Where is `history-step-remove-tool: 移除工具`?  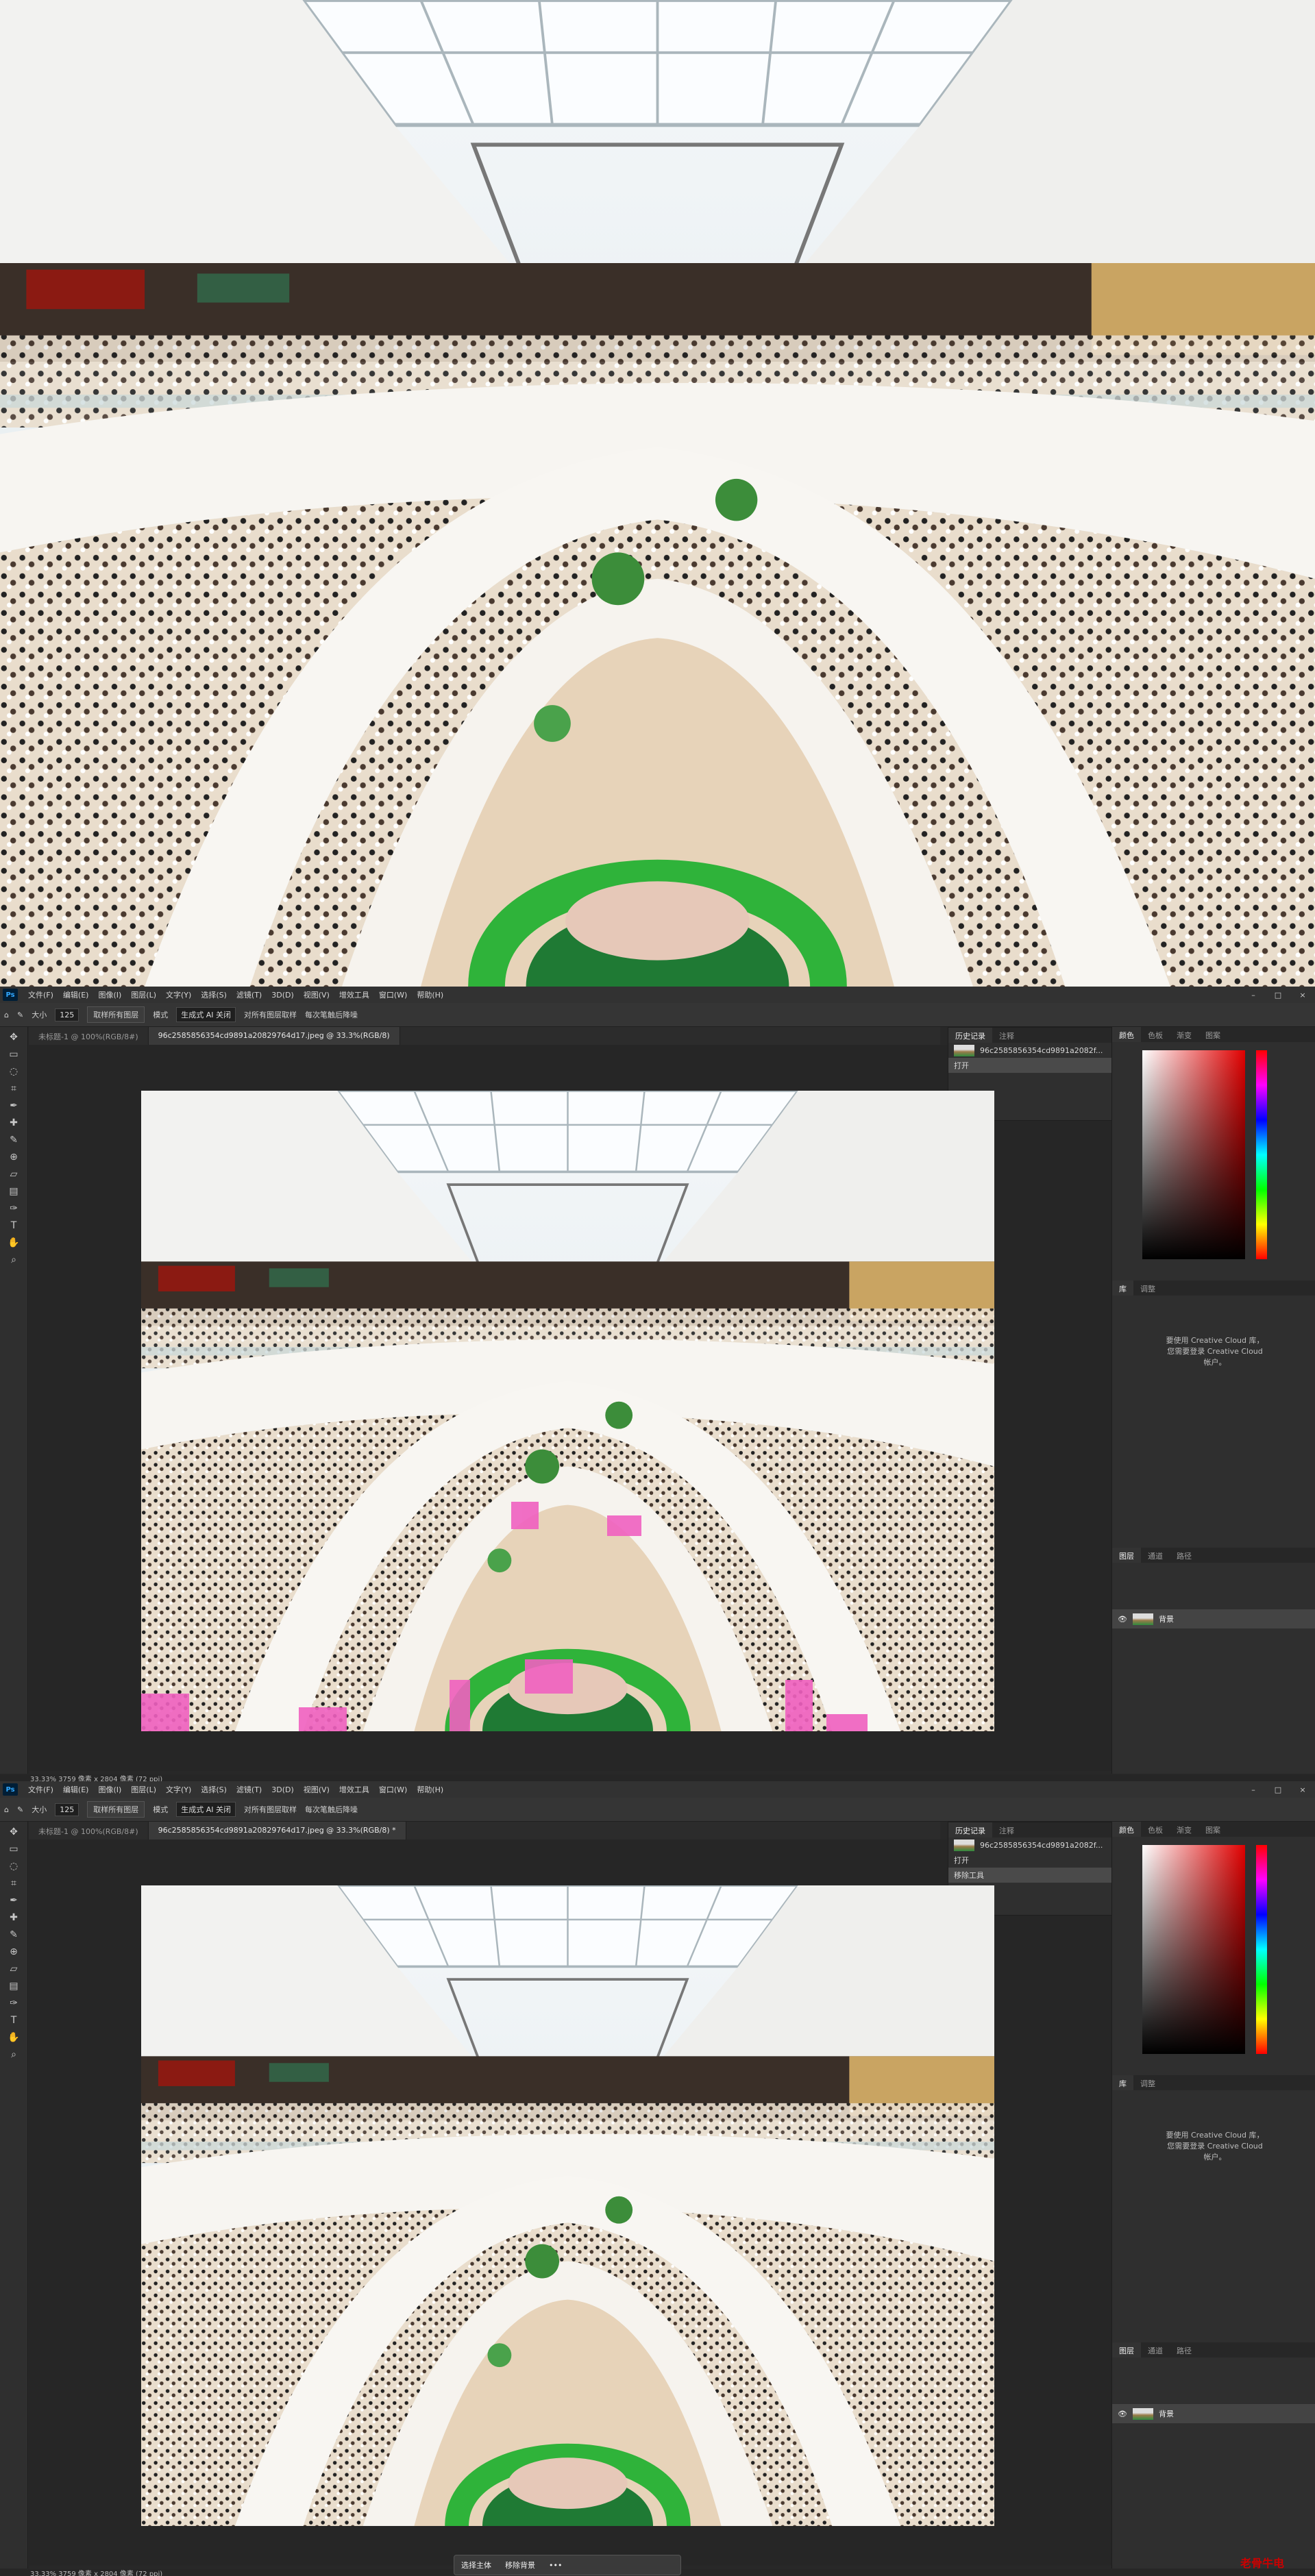 history-step-remove-tool: 移除工具 is located at coordinates (1029, 1875).